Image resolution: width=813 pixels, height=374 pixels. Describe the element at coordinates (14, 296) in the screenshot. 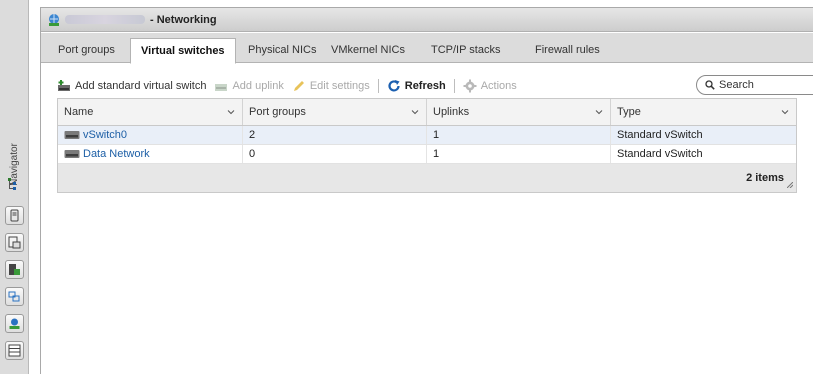

I see `networking-icon` at that location.